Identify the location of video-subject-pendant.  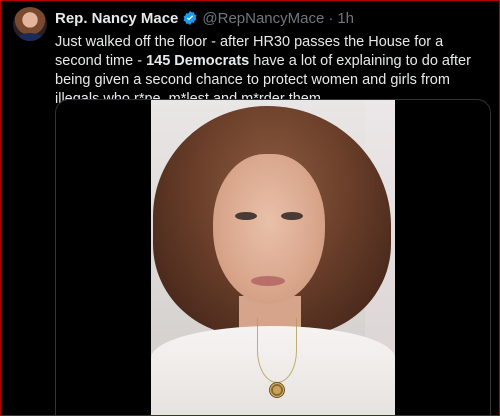
(277, 390).